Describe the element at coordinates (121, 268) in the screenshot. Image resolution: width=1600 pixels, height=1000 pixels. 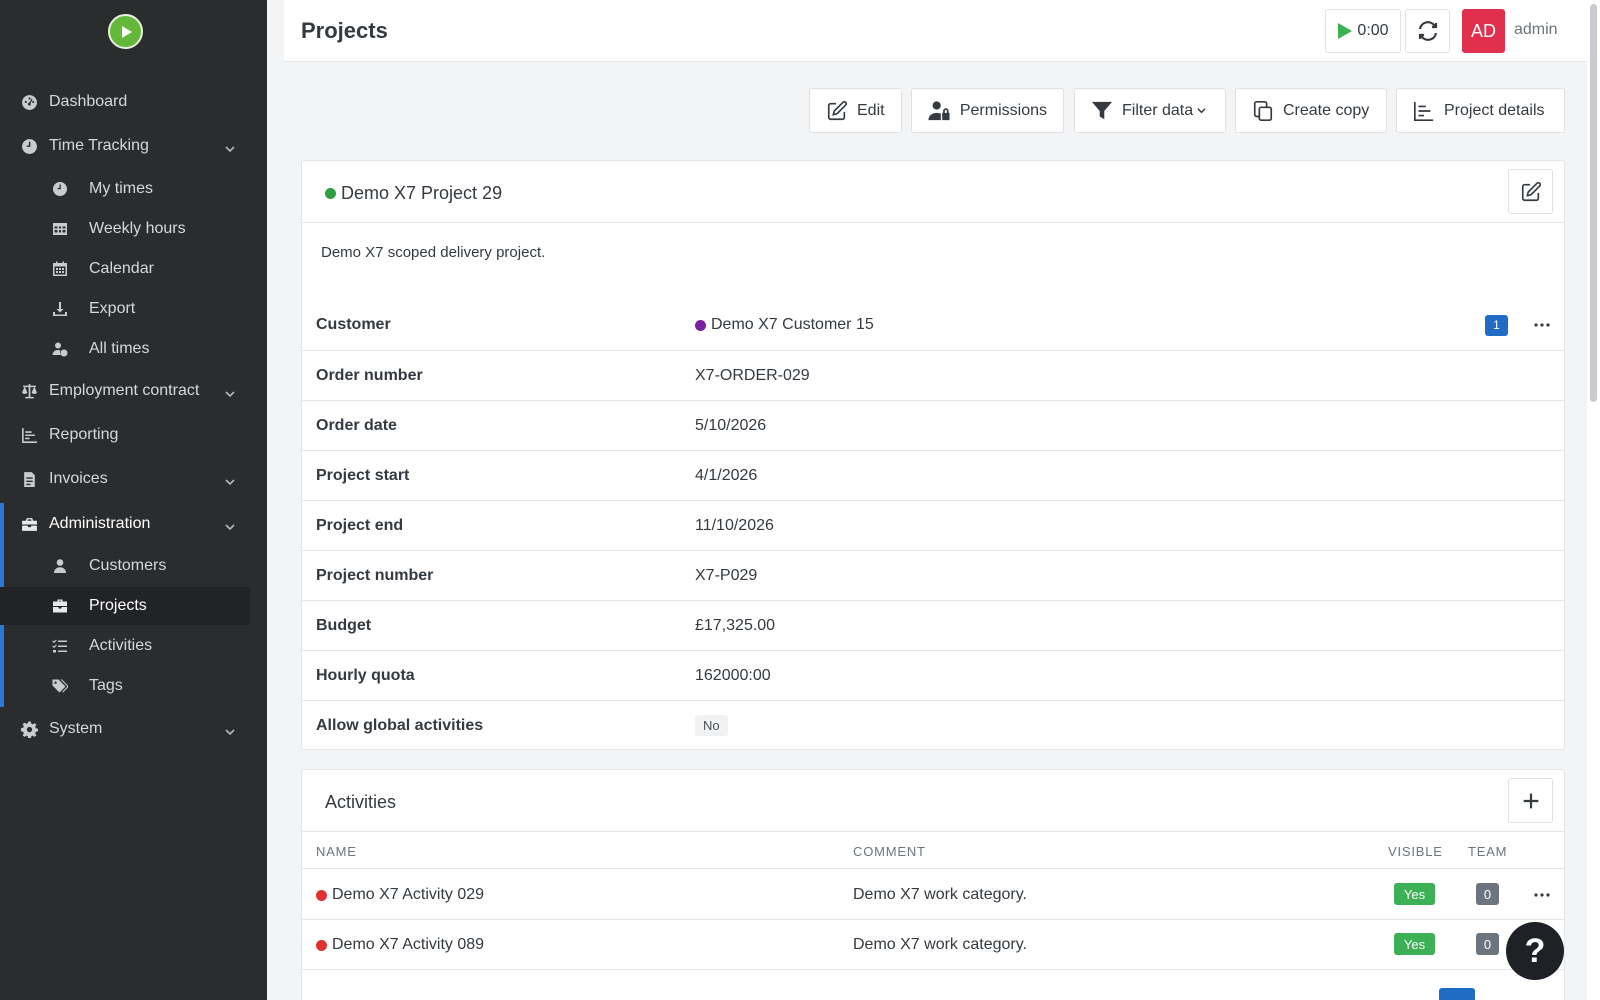
I see `sidebar-item-label: Calendar` at that location.